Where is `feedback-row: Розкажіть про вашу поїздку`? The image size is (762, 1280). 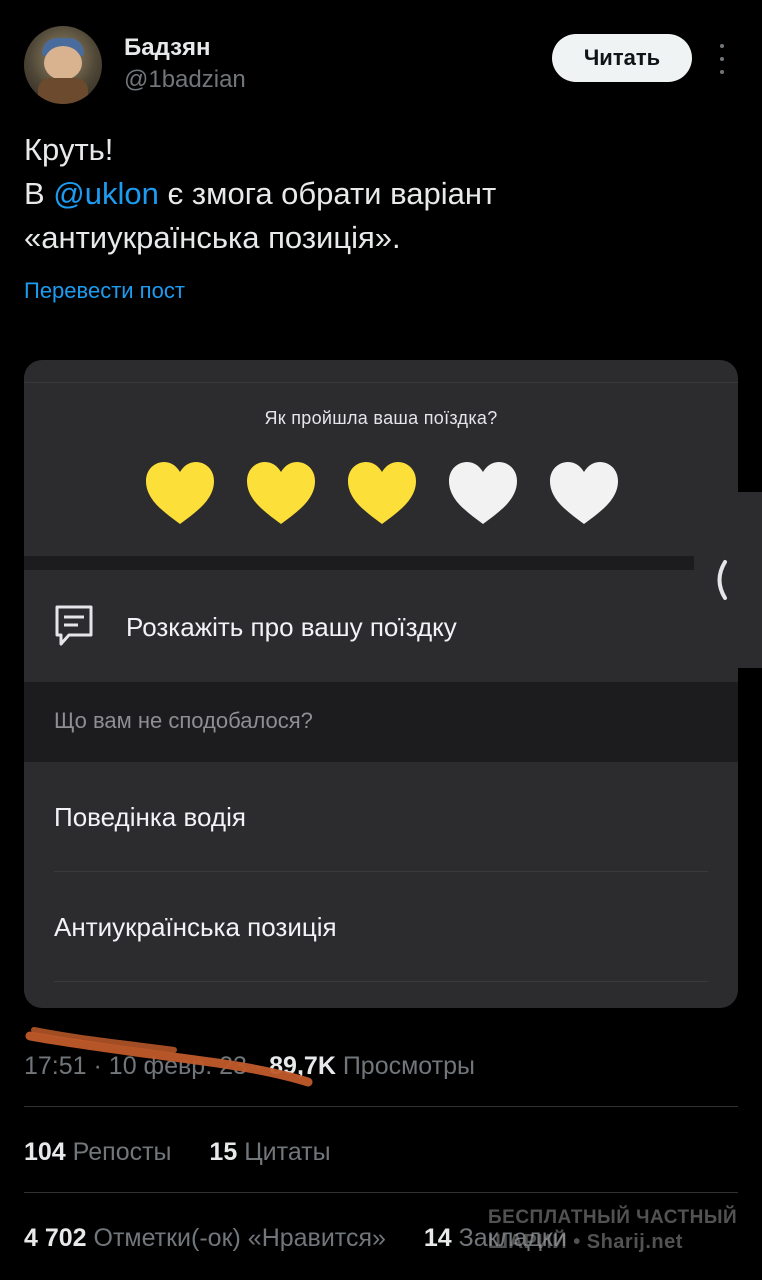 feedback-row: Розкажіть про вашу поїздку is located at coordinates (381, 626).